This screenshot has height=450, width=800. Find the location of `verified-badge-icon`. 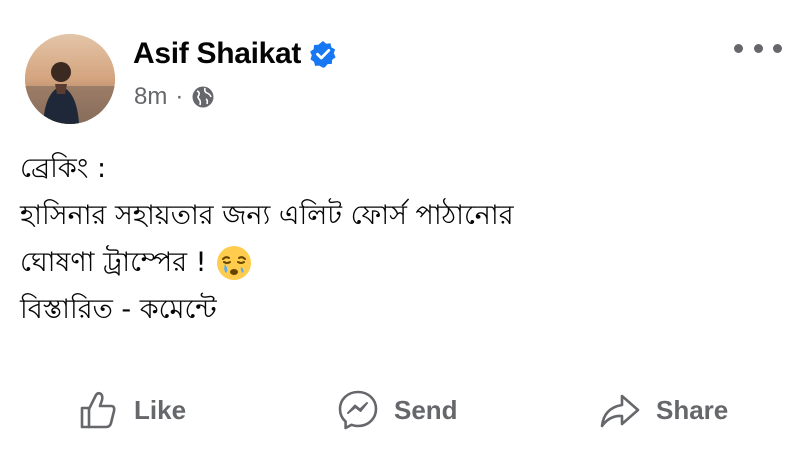

verified-badge-icon is located at coordinates (323, 54).